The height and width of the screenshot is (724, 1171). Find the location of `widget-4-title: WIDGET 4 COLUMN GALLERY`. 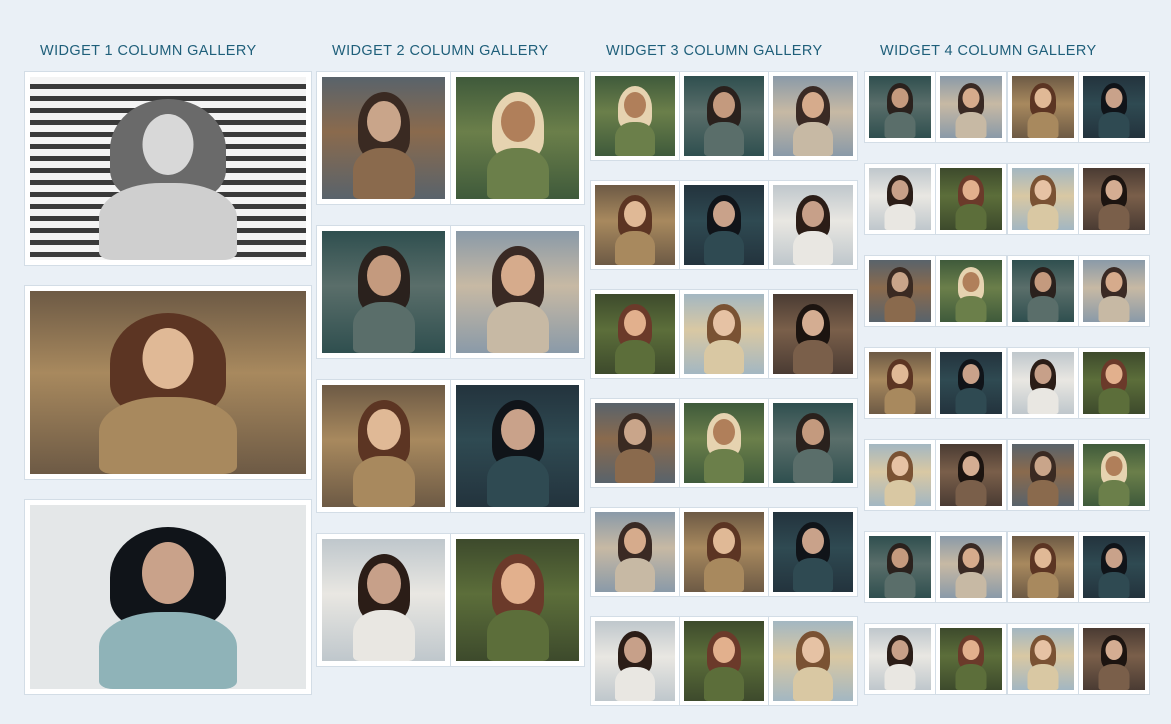

widget-4-title: WIDGET 4 COLUMN GALLERY is located at coordinates (988, 50).